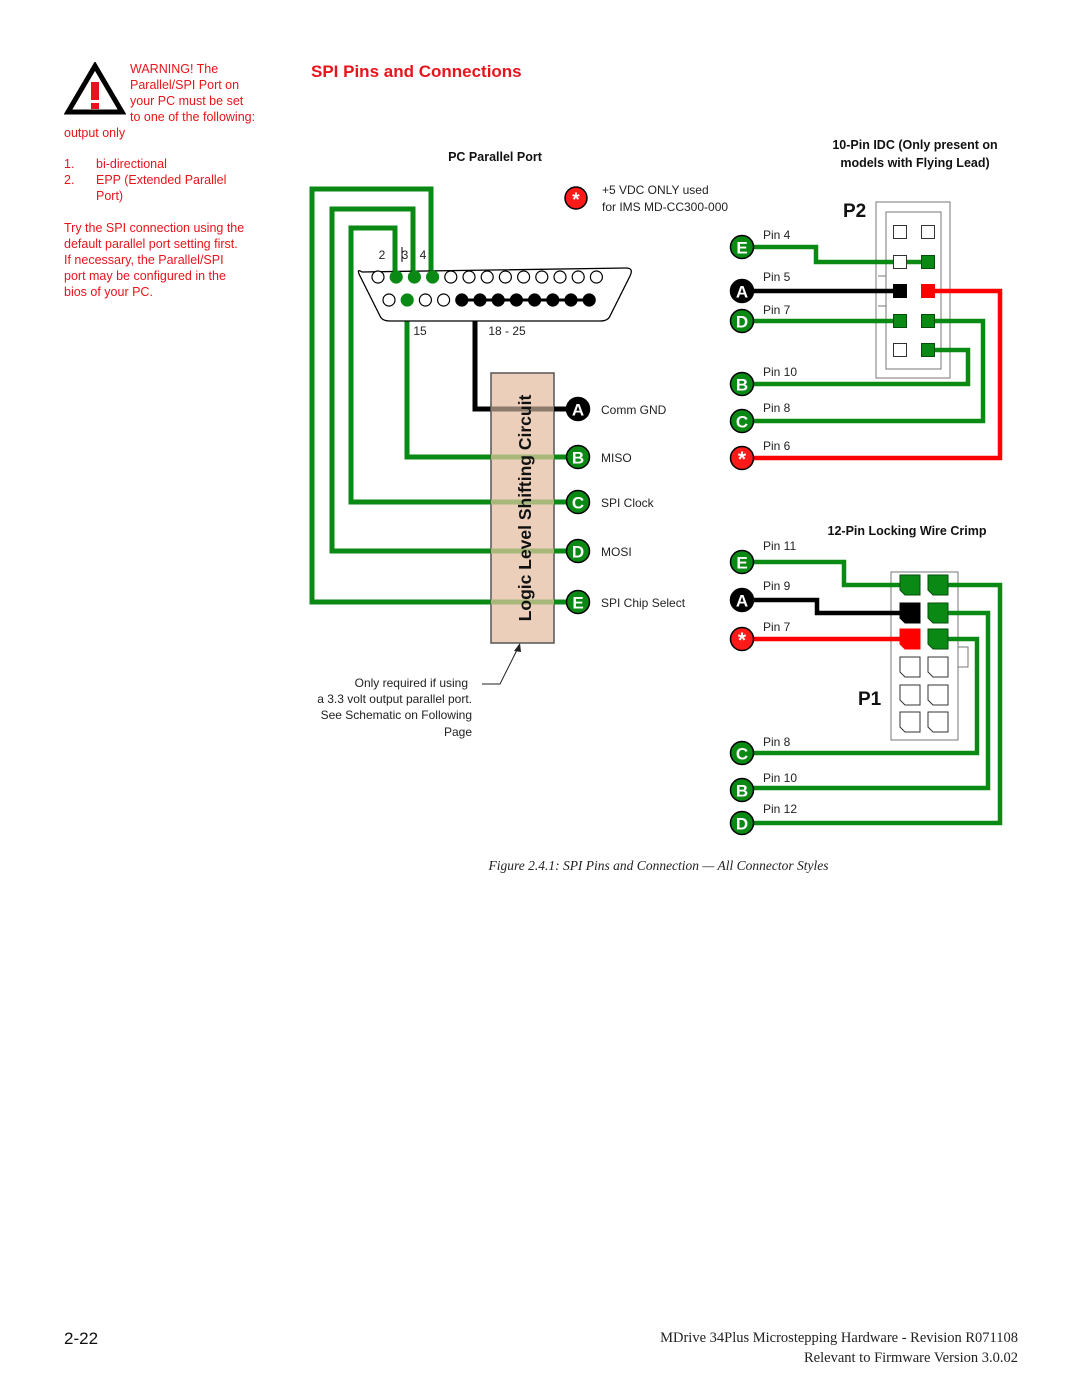 The image size is (1080, 1397). Describe the element at coordinates (777, 235) in the screenshot. I see `p2-pin-label-0: Pin 4` at that location.